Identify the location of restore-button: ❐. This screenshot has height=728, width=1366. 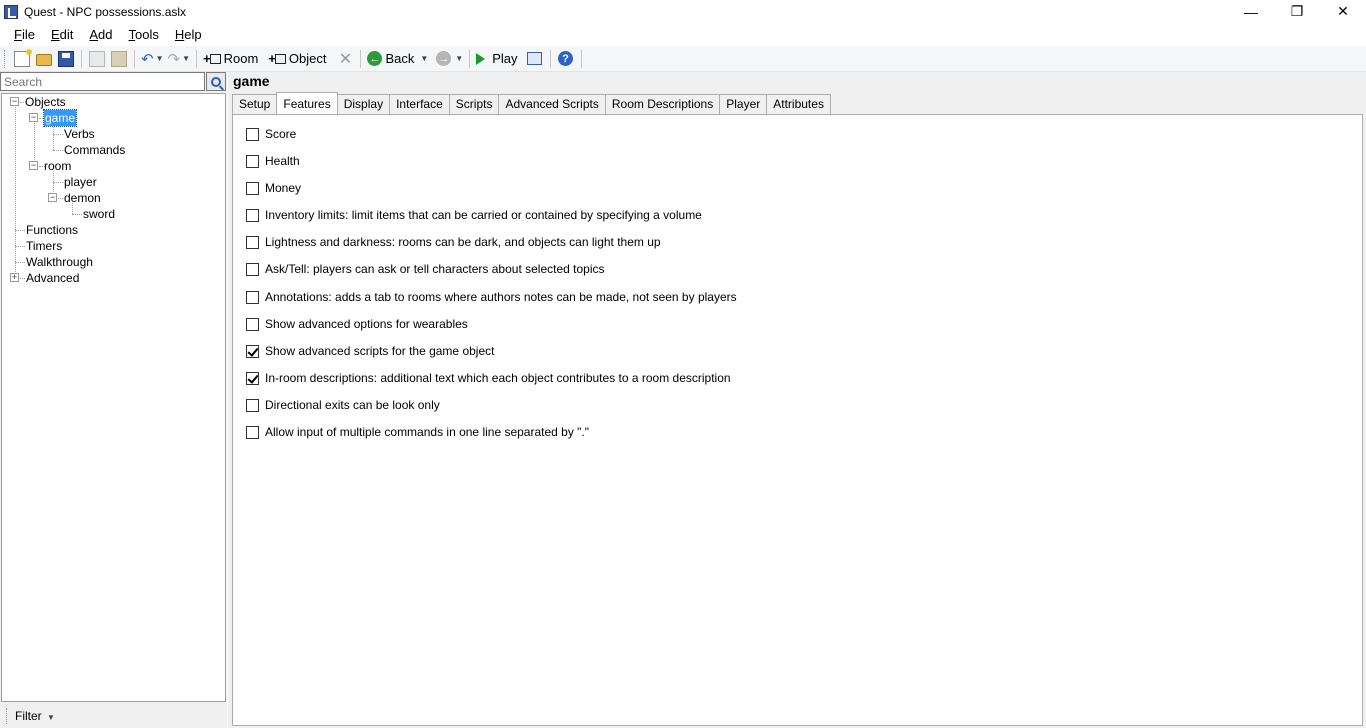
(1297, 11).